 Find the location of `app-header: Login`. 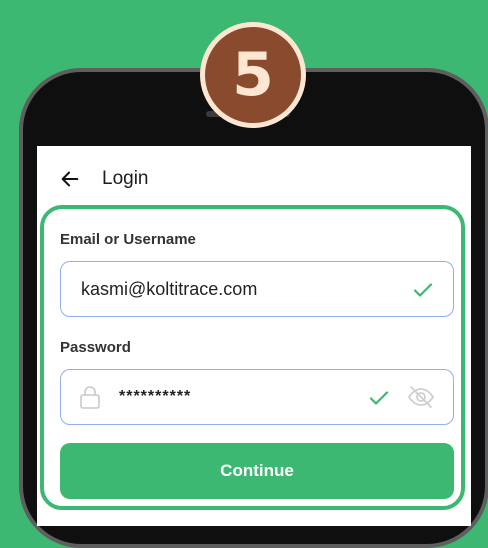

app-header: Login is located at coordinates (104, 179).